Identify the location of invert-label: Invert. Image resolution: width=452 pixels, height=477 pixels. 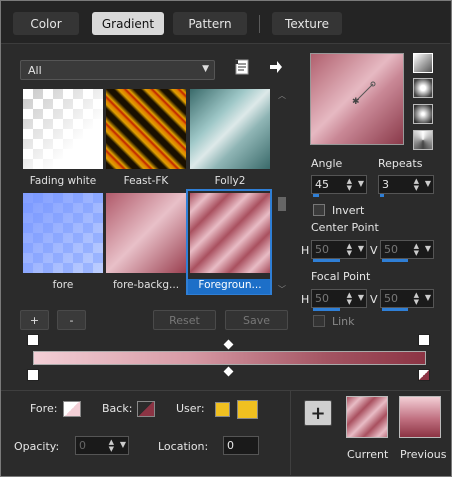
(348, 210).